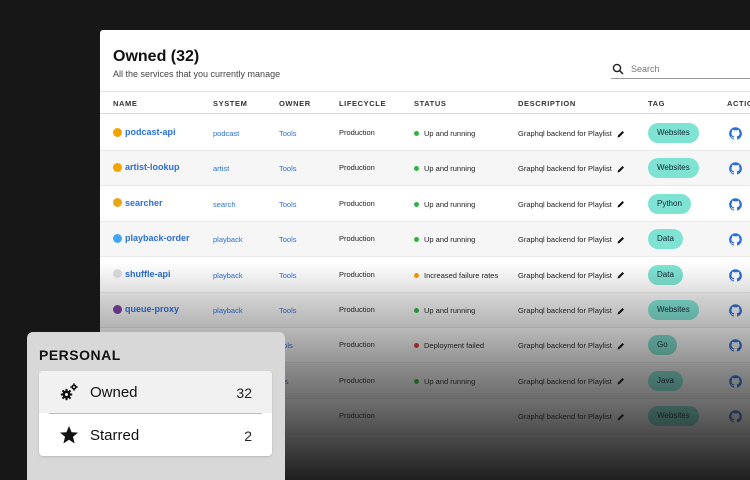  I want to click on search-placeholder: Search, so click(645, 69).